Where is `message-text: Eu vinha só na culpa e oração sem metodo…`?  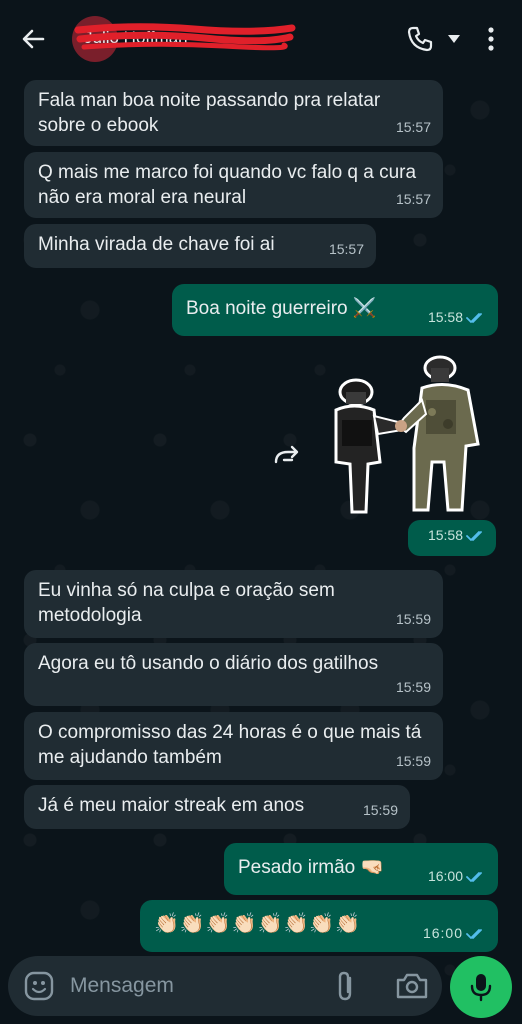 message-text: Eu vinha só na culpa e oração sem metodo… is located at coordinates (186, 603).